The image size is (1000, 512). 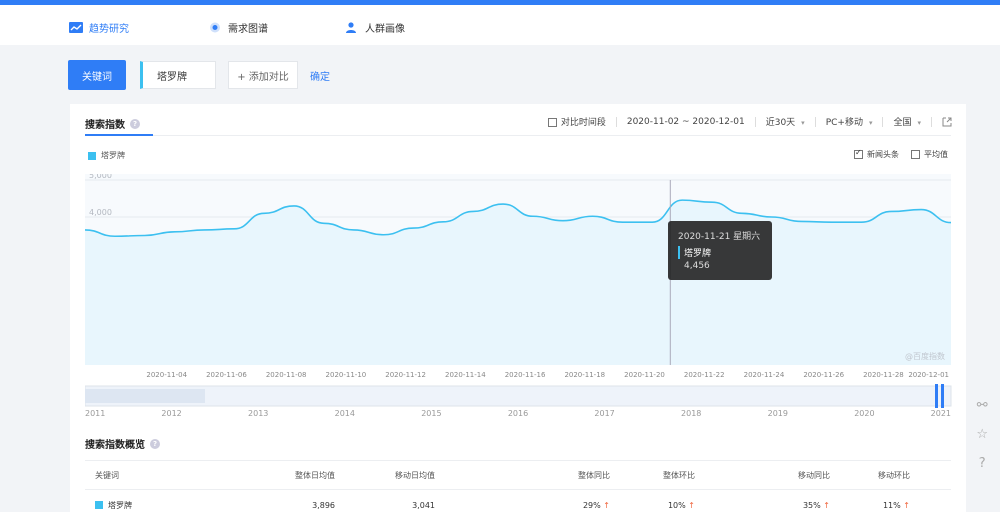 I want to click on export-icon, so click(x=947, y=122).